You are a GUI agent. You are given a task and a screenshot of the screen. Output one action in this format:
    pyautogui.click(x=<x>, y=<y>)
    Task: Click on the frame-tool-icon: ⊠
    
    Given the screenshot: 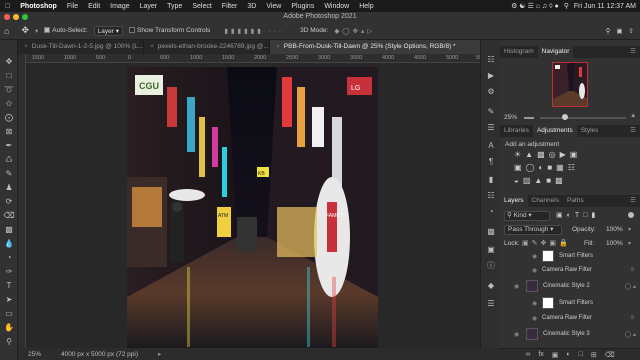 What is the action you would take?
    pyautogui.click(x=9, y=132)
    